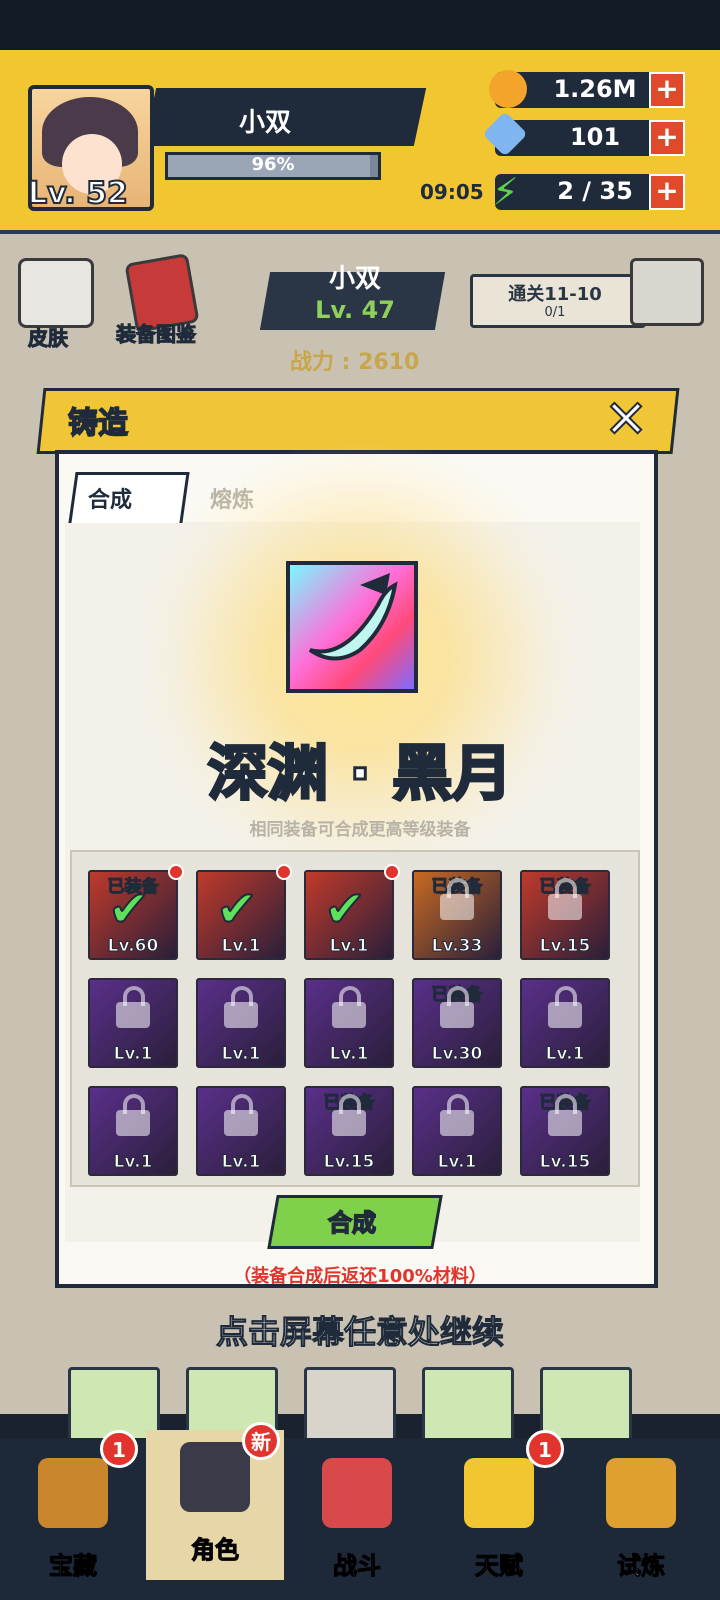  What do you see at coordinates (360, 25) in the screenshot?
I see `status-bar` at bounding box center [360, 25].